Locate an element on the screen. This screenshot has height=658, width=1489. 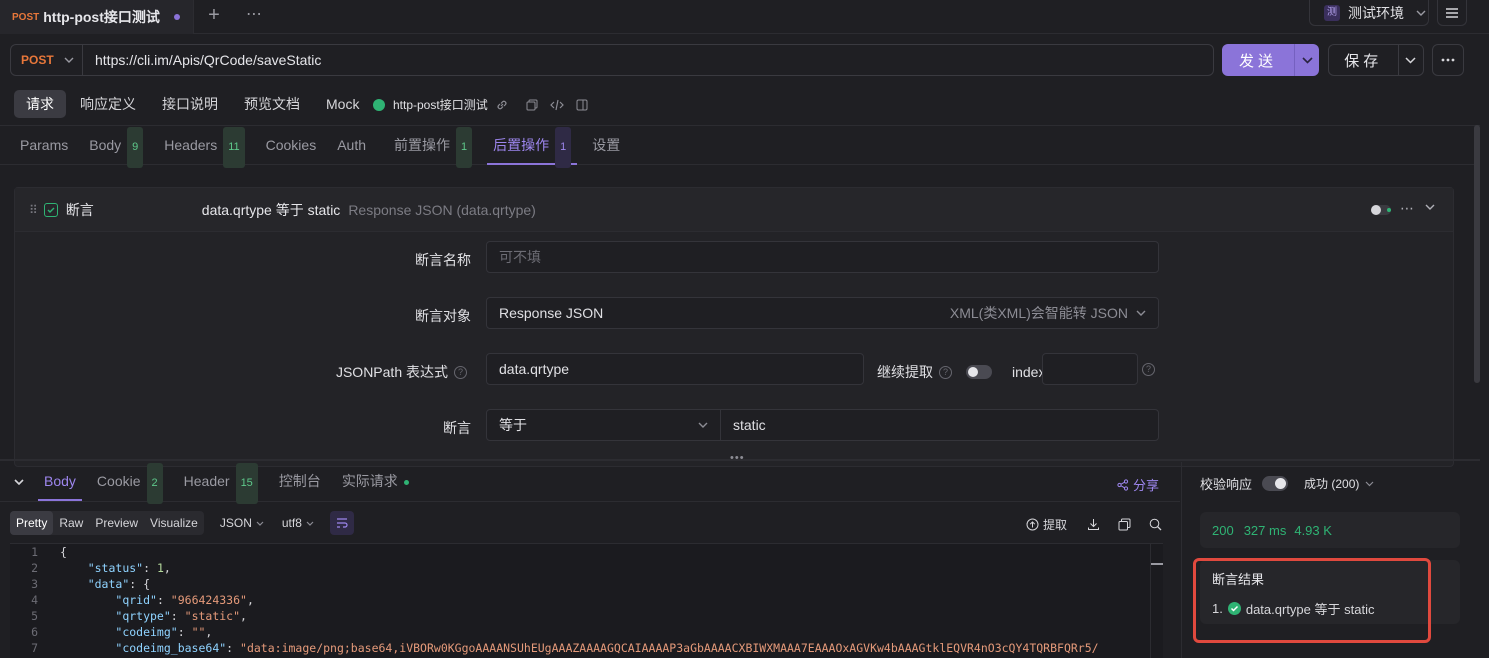
more-options-icon is located at coordinates (1448, 60).